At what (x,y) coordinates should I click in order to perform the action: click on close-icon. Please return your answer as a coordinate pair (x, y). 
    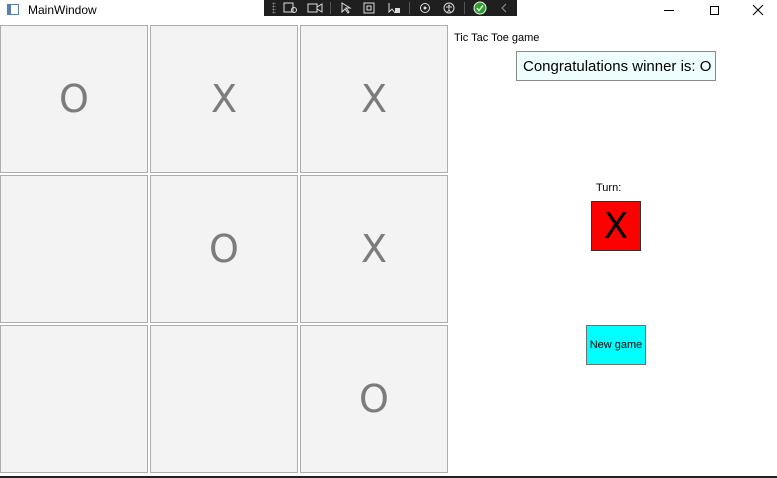
    Looking at the image, I should click on (758, 10).